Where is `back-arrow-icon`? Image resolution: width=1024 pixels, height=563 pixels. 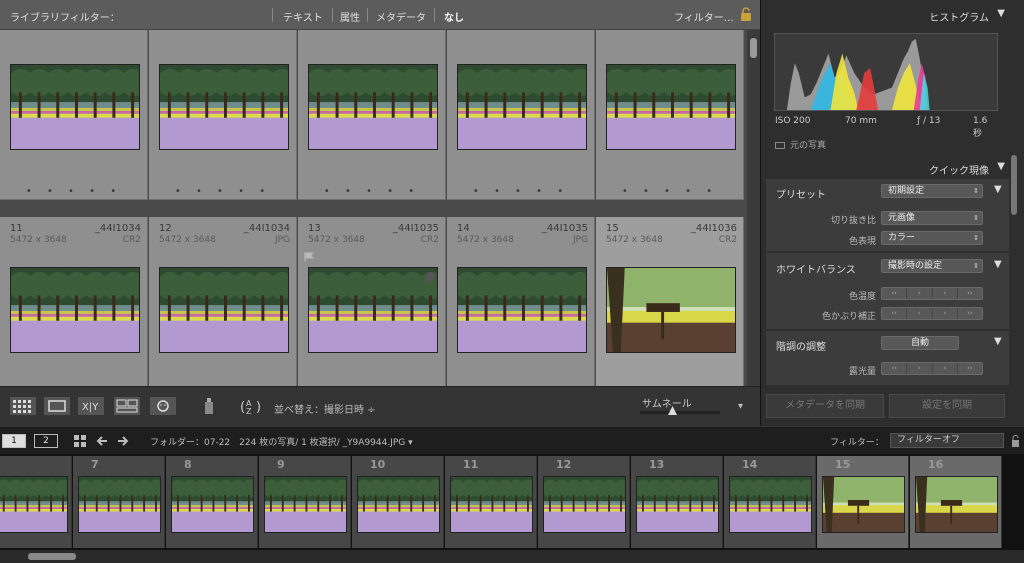 back-arrow-icon is located at coordinates (102, 441).